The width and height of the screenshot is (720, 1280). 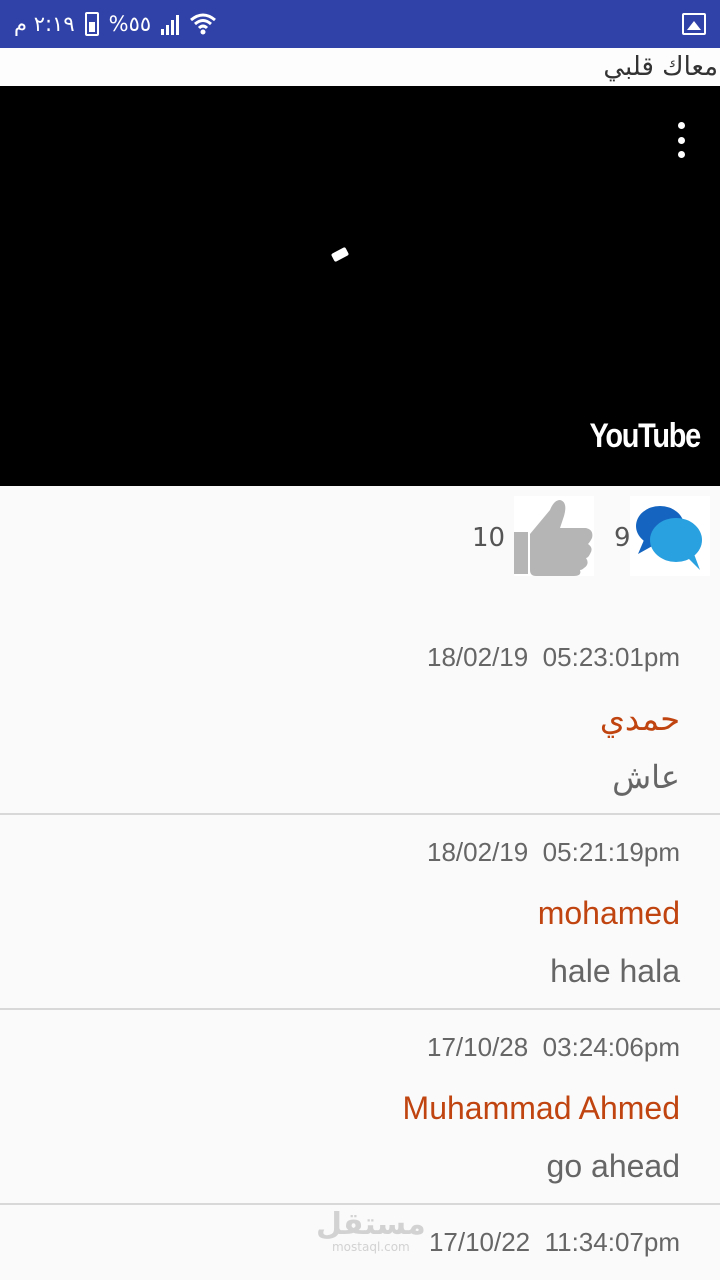 I want to click on comment-author: Muhammad Ahmed, so click(x=541, y=1108).